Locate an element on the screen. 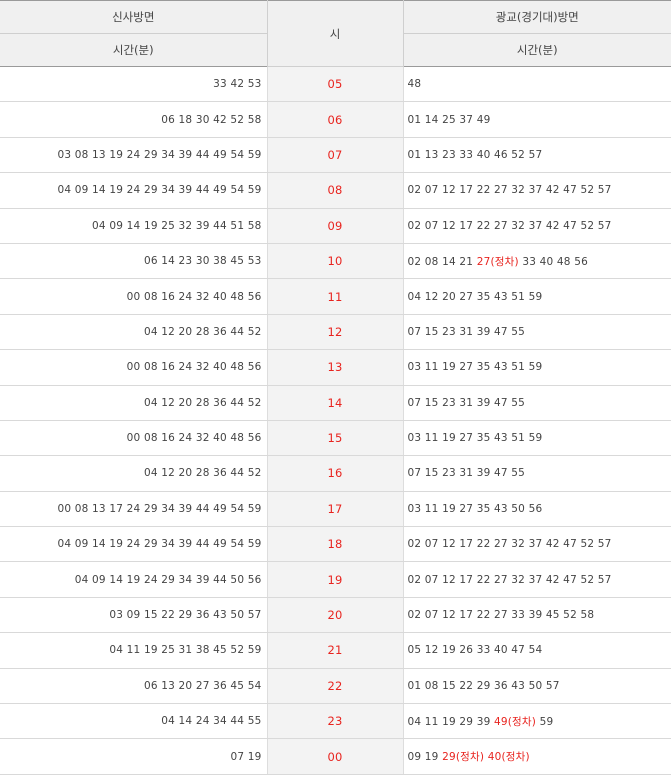 This screenshot has width=671, height=775. right-direction-minutes: 48 is located at coordinates (537, 84).